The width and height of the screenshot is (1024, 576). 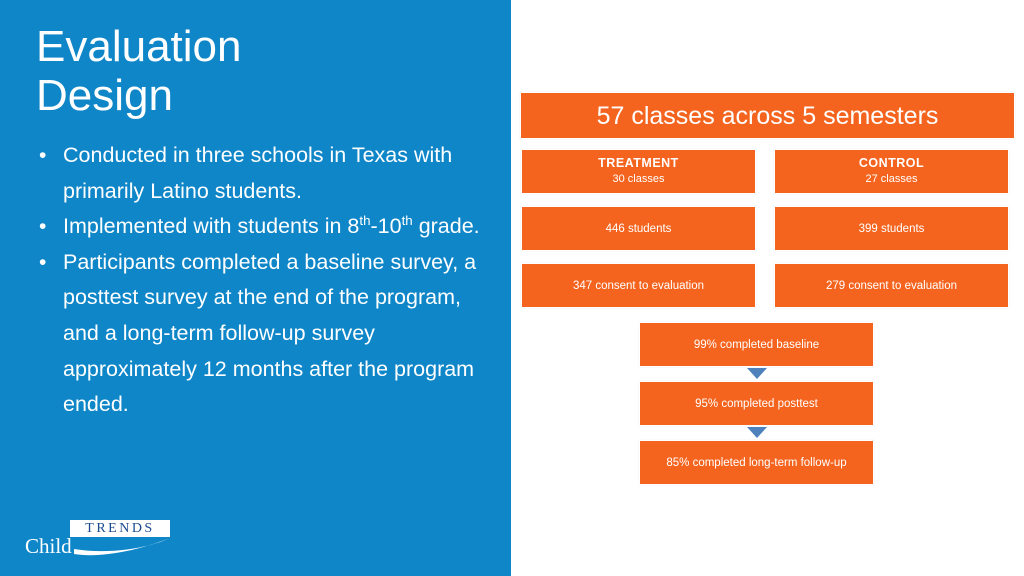 I want to click on title-line-1: Evaluation, so click(x=139, y=46).